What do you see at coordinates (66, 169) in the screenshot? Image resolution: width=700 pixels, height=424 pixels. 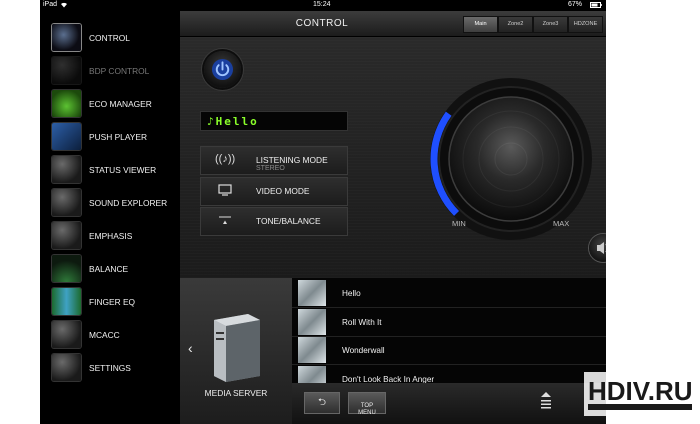 I see `status-thumb-icon` at bounding box center [66, 169].